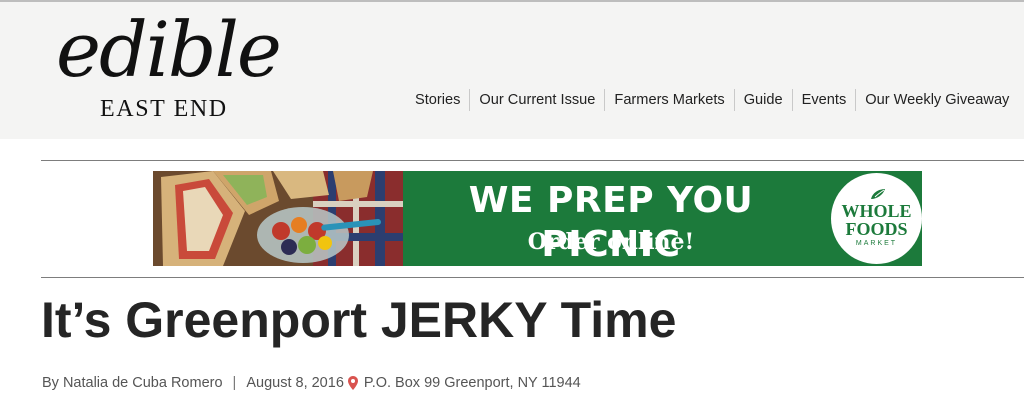  Describe the element at coordinates (472, 383) in the screenshot. I see `article-location: P.O. Box 99 Greenport, NY 11944` at that location.